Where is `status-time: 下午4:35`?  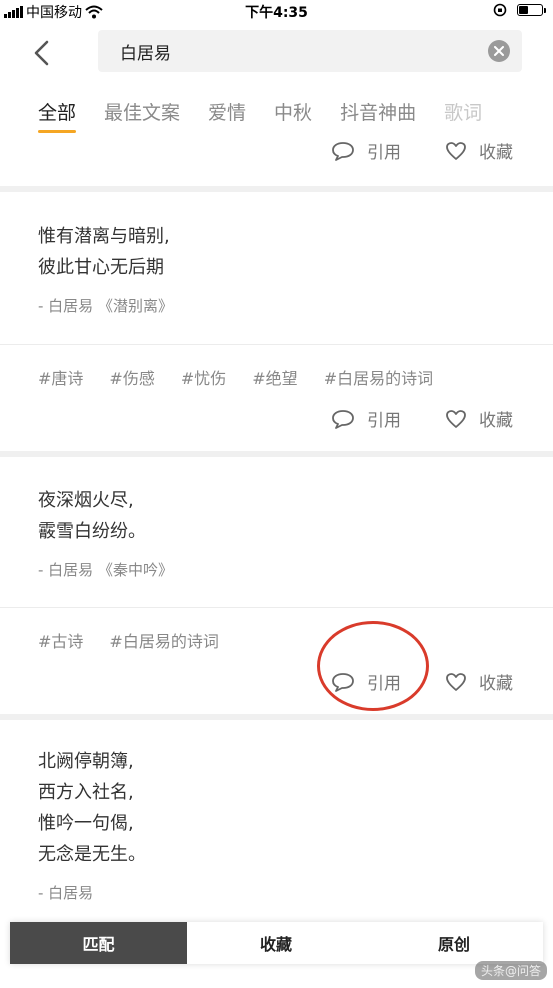
status-time: 下午4:35 is located at coordinates (276, 13).